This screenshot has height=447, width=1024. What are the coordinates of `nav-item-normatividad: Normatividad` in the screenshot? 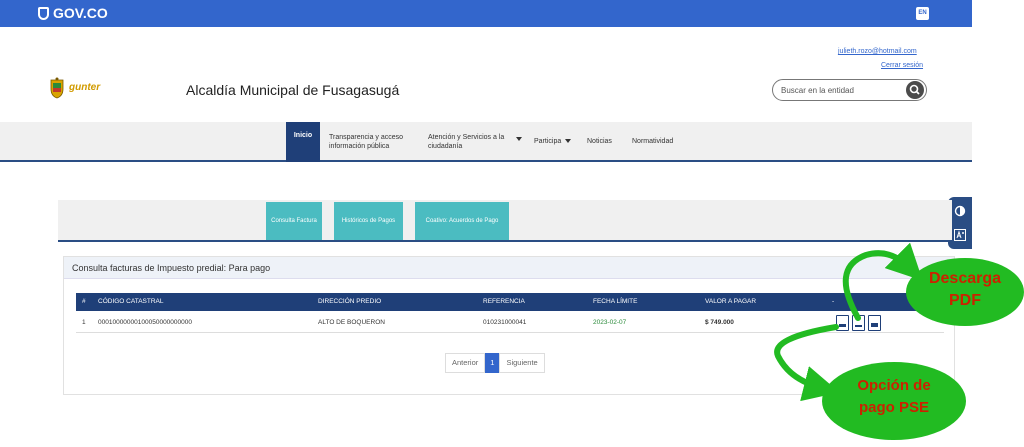 It's located at (652, 141).